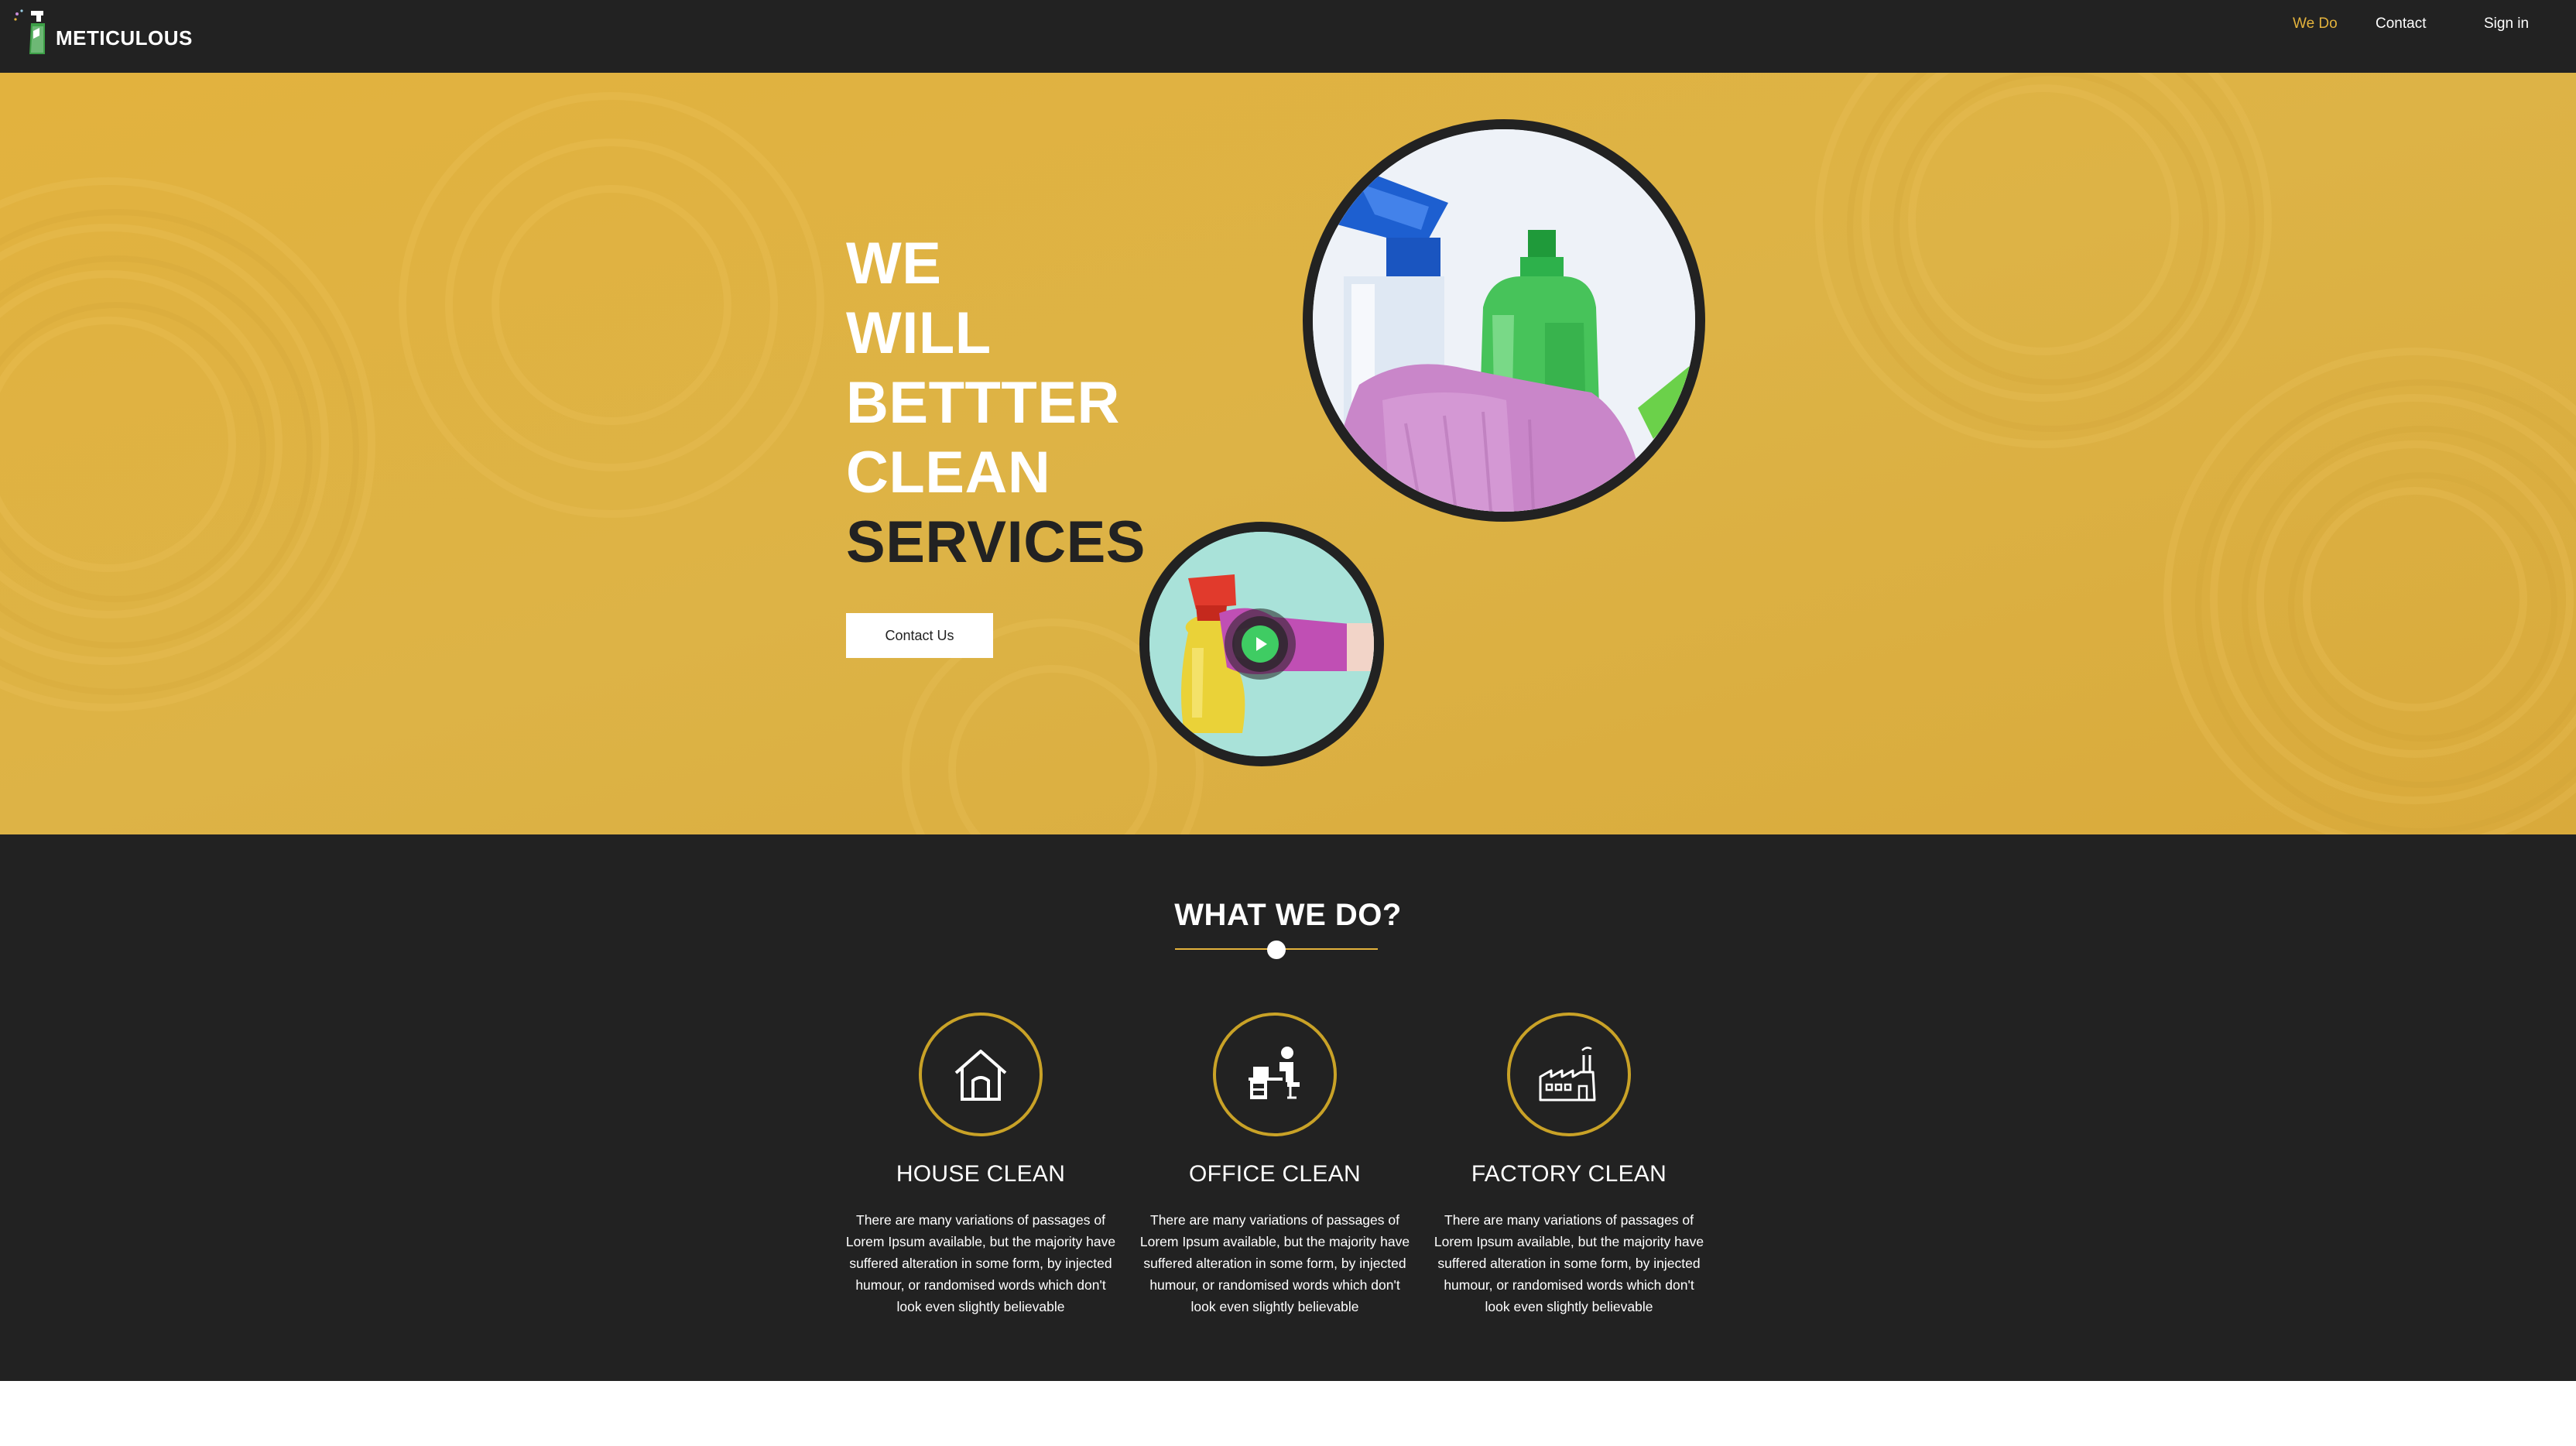  I want to click on service-title: HOUSE CLEAN, so click(981, 1174).